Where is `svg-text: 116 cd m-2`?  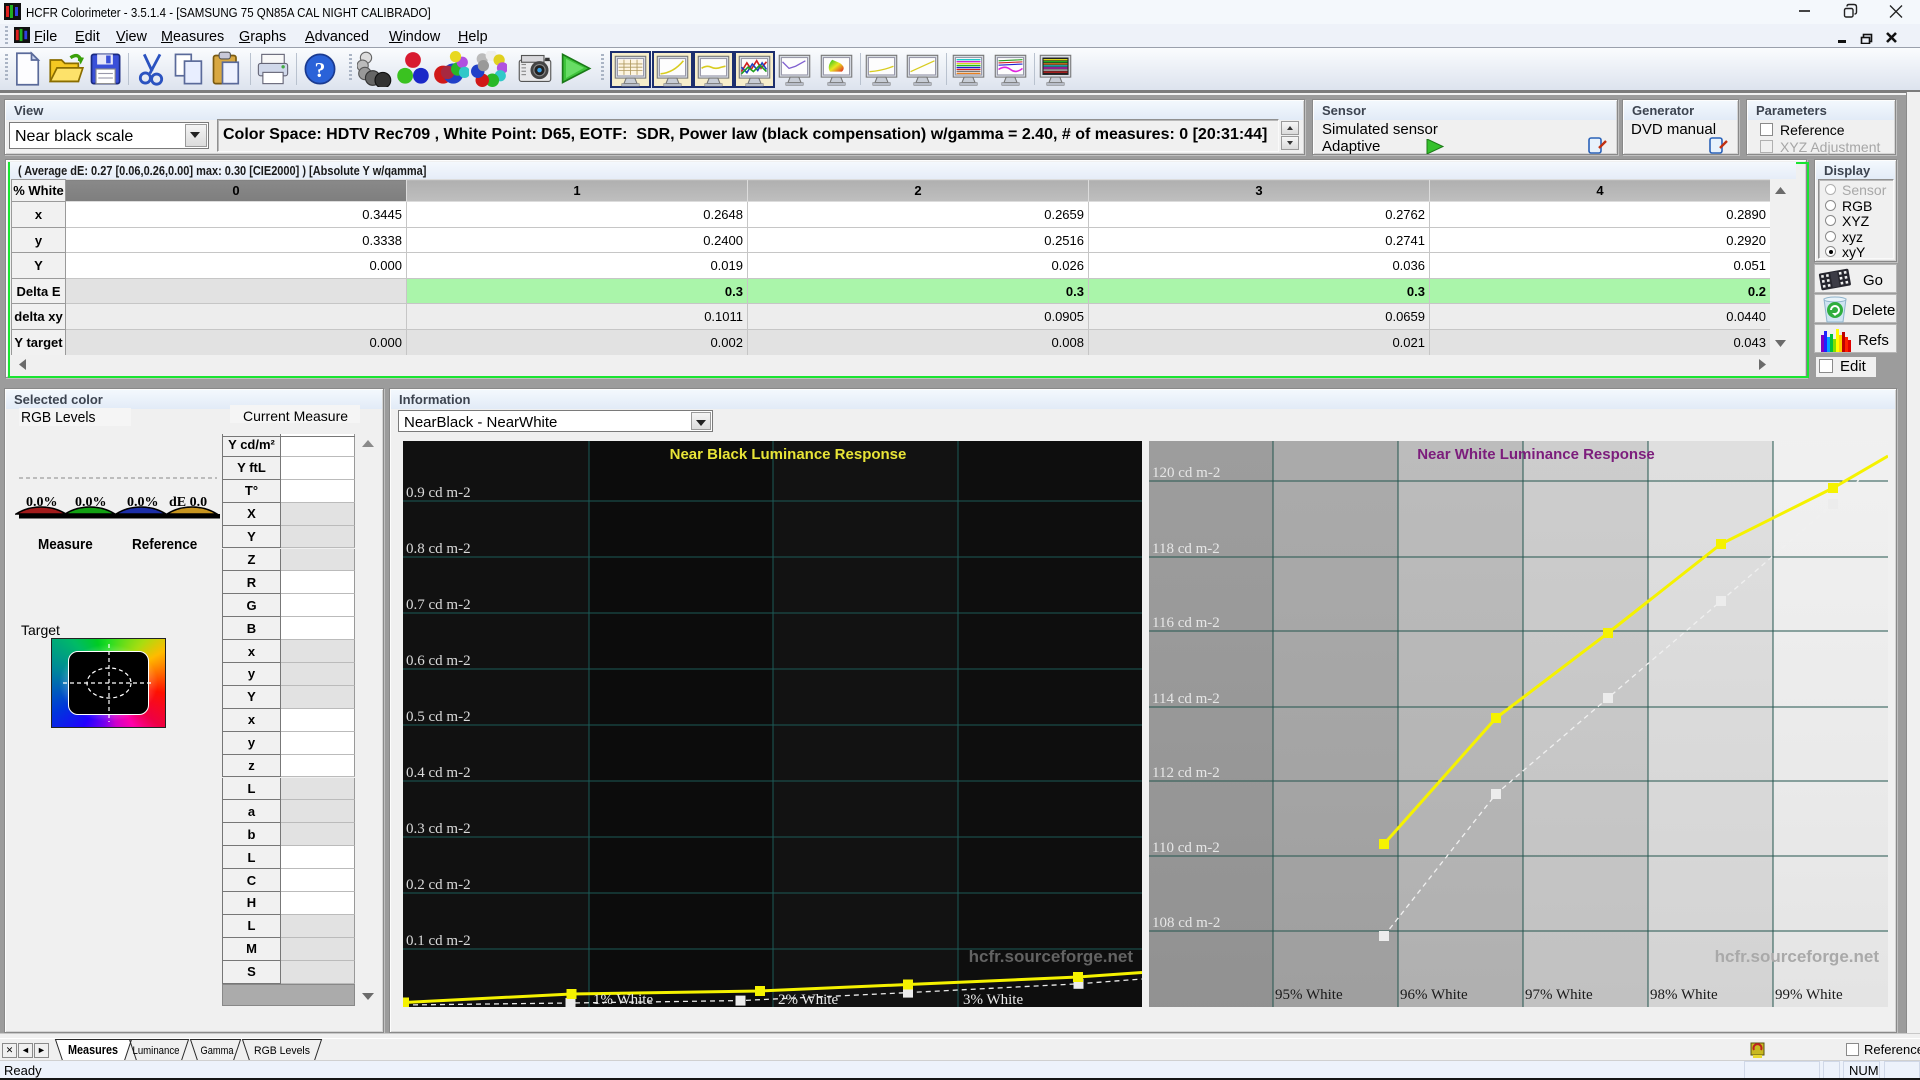 svg-text: 116 cd m-2 is located at coordinates (1186, 623).